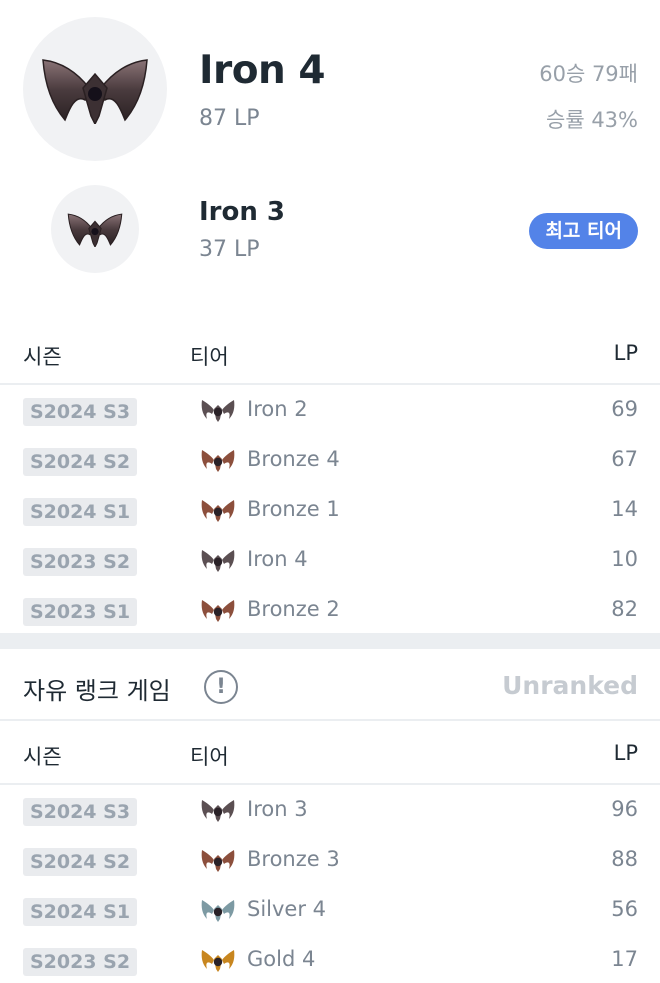 The image size is (660, 983). Describe the element at coordinates (624, 559) in the screenshot. I see `tier-lp: 10` at that location.